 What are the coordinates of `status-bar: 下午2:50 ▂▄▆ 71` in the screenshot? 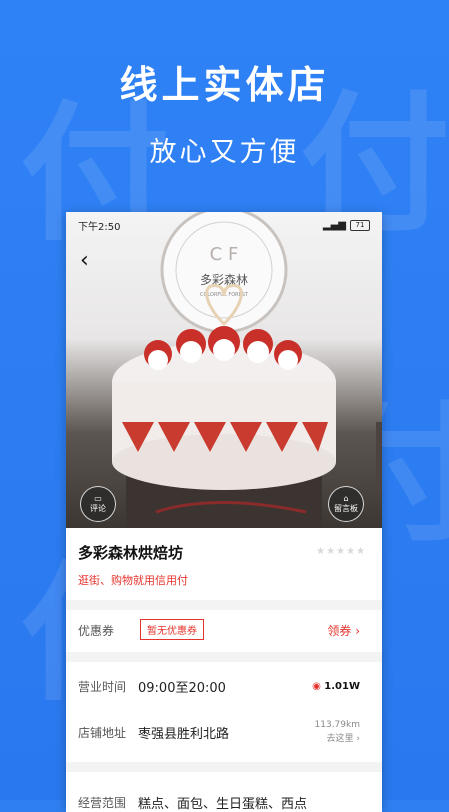 It's located at (224, 225).